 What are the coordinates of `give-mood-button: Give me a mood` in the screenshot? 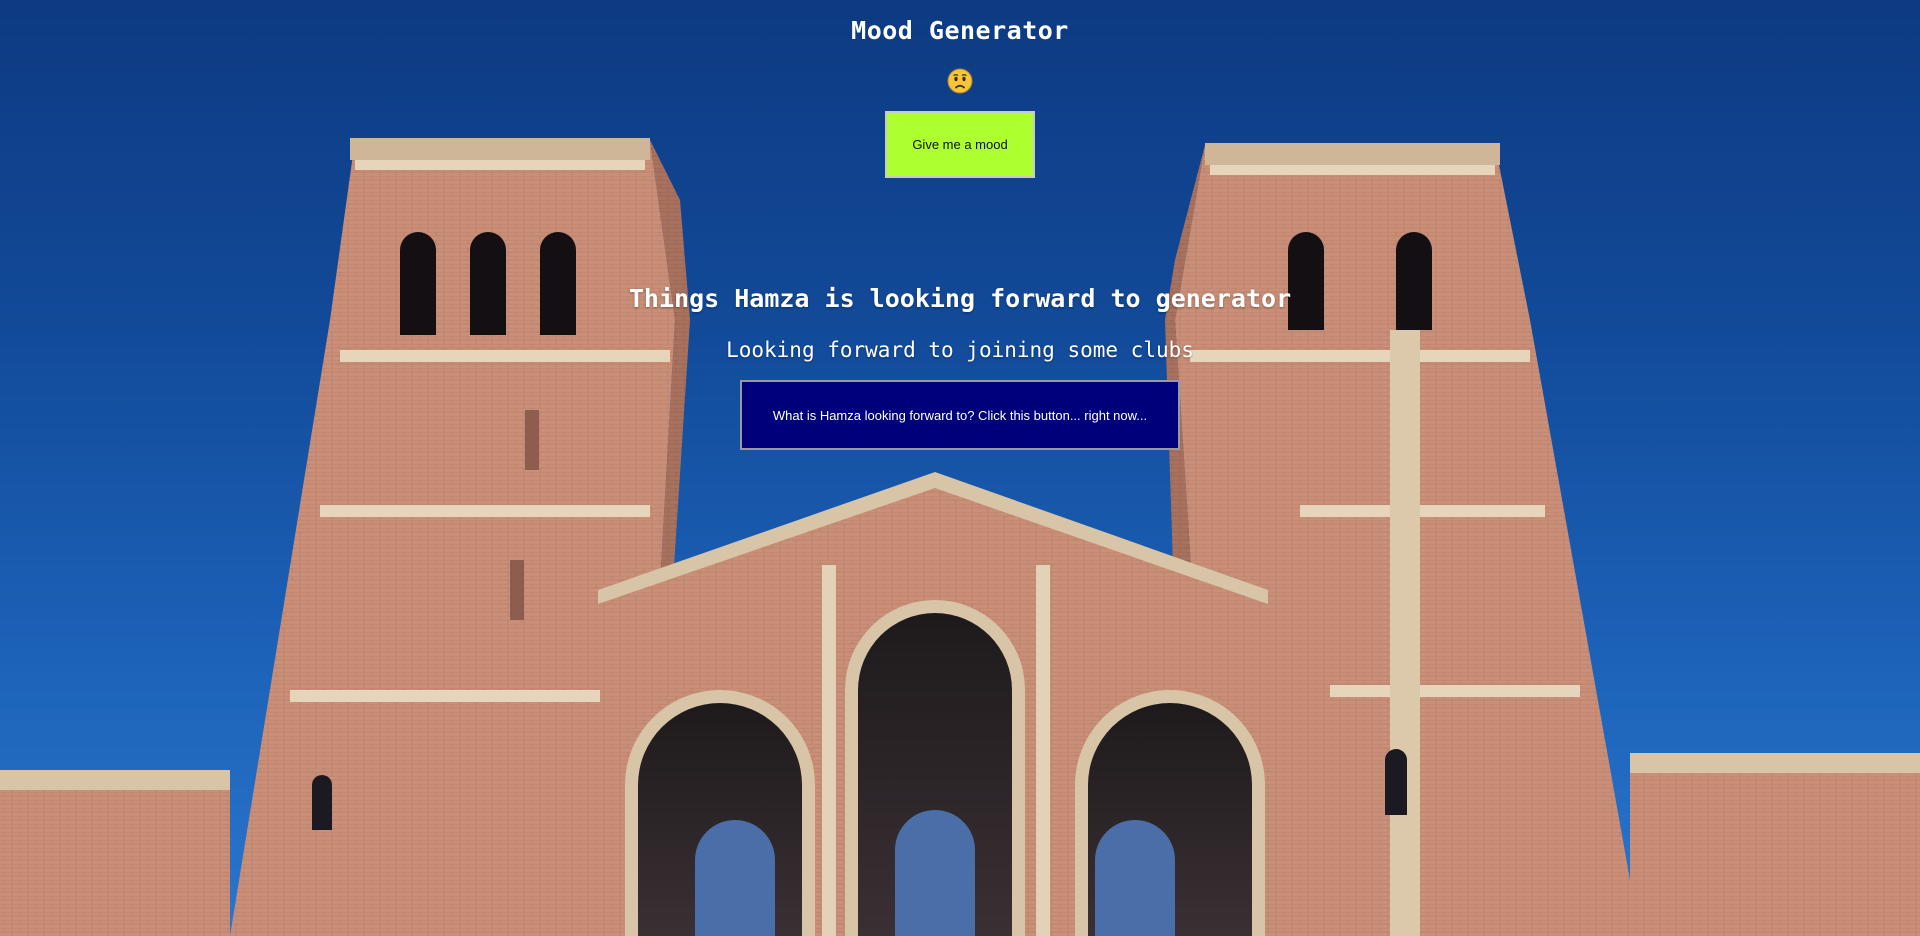 It's located at (960, 144).